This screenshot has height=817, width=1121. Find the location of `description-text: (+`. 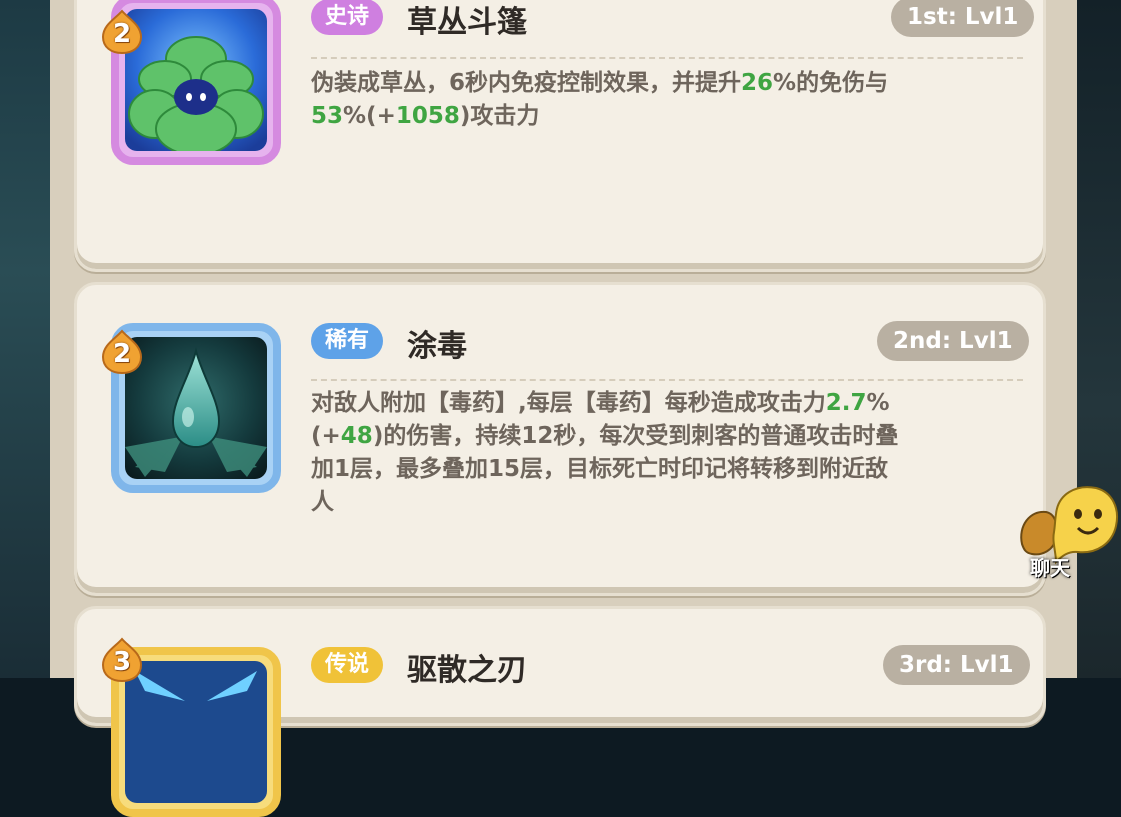

description-text: (+ is located at coordinates (326, 436).